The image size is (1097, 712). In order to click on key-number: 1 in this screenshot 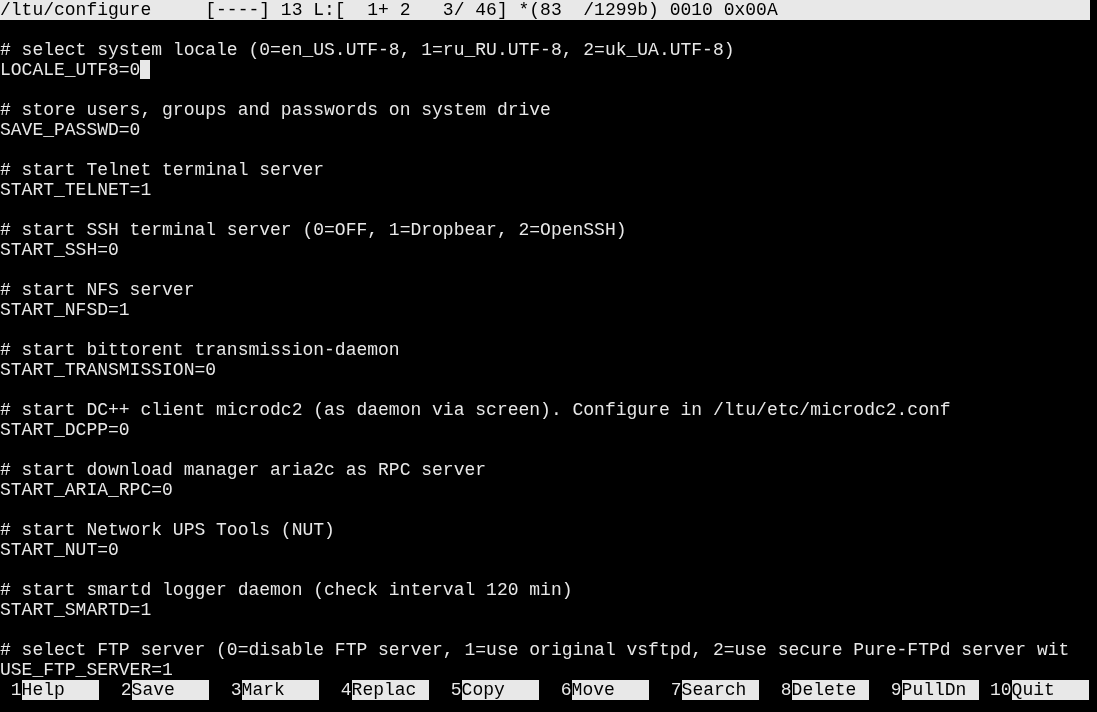, I will do `click(15, 690)`.